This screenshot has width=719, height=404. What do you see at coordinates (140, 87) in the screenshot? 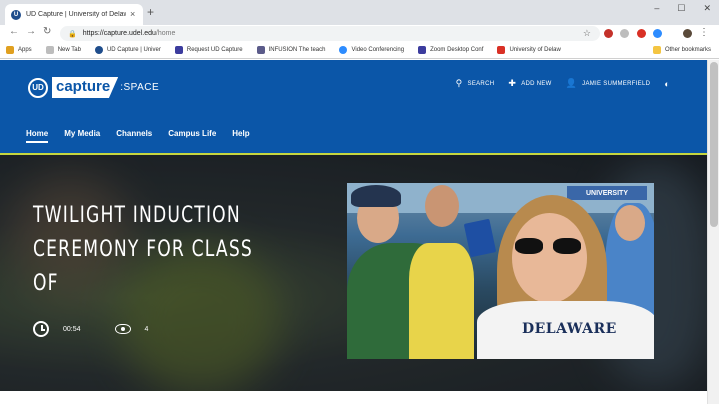
I see `logo-space-text: :SPACE` at bounding box center [140, 87].